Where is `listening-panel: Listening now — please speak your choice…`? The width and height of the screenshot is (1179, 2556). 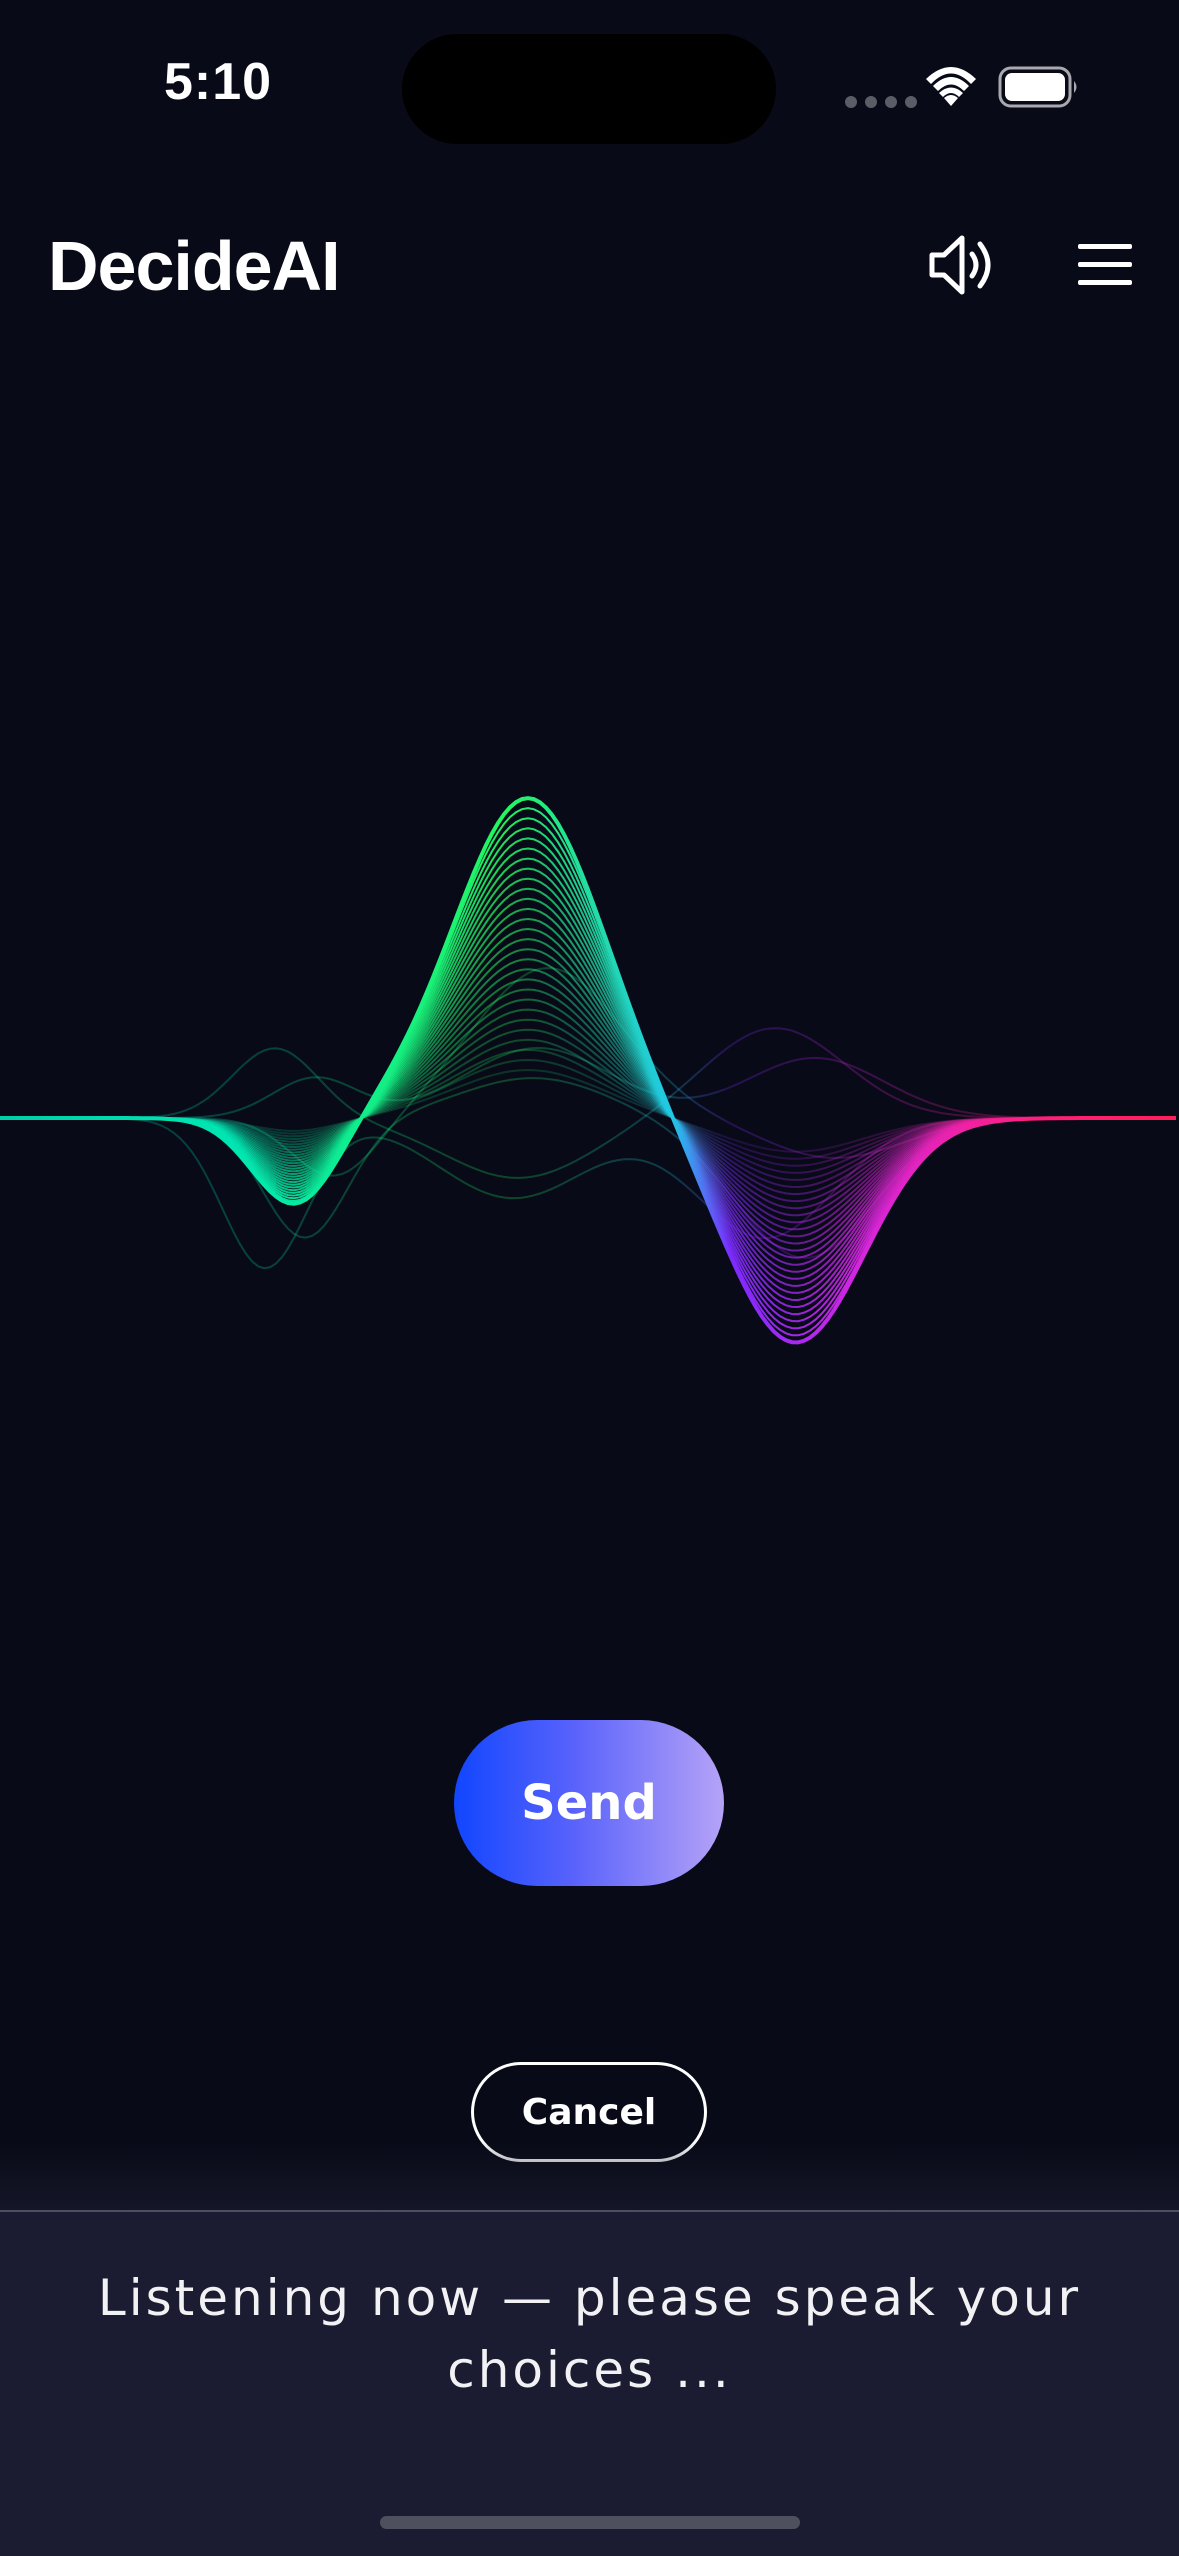 listening-panel: Listening now — please speak your choice… is located at coordinates (589, 2383).